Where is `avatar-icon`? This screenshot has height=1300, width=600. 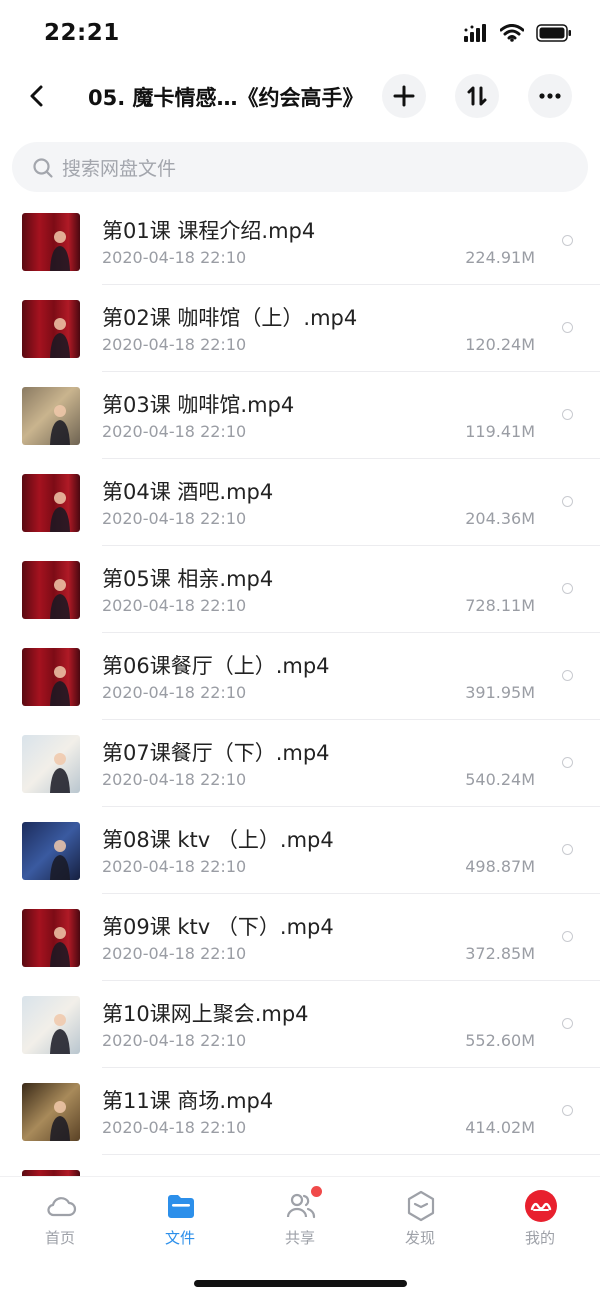
avatar-icon is located at coordinates (541, 1206).